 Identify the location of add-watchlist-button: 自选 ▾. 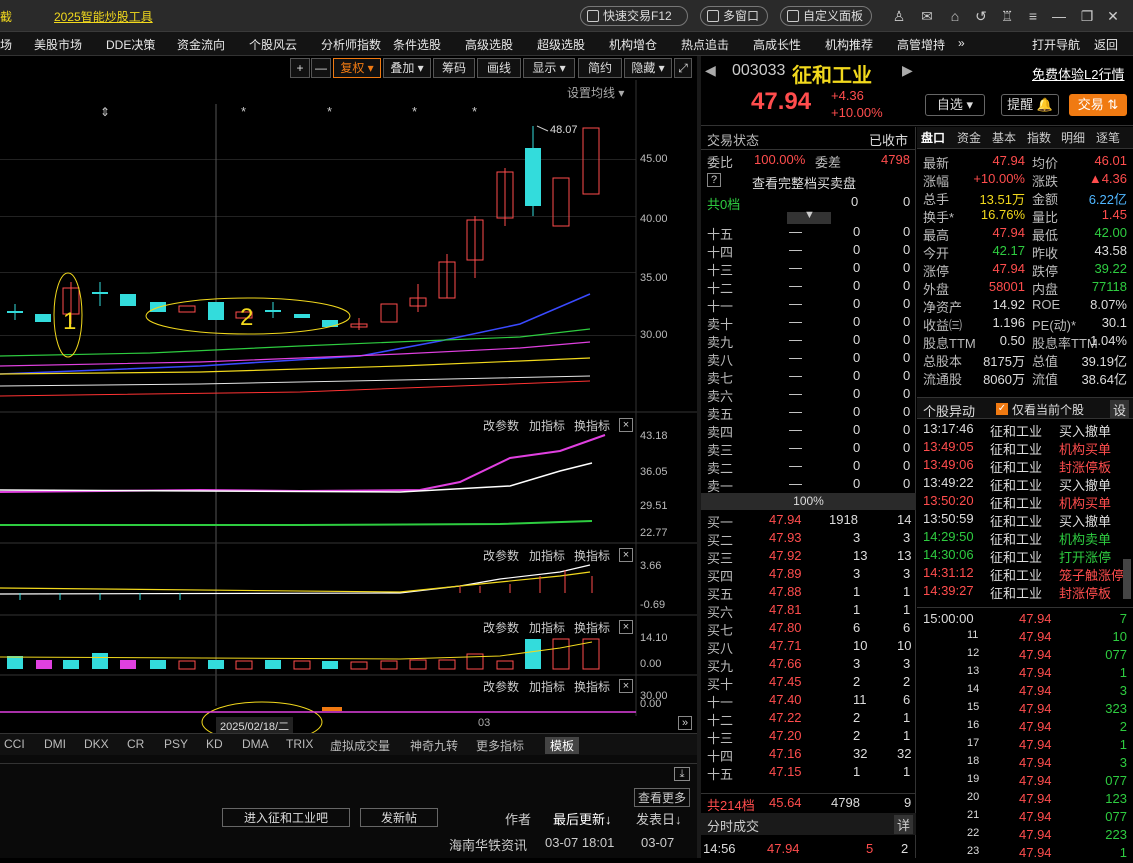
(955, 105).